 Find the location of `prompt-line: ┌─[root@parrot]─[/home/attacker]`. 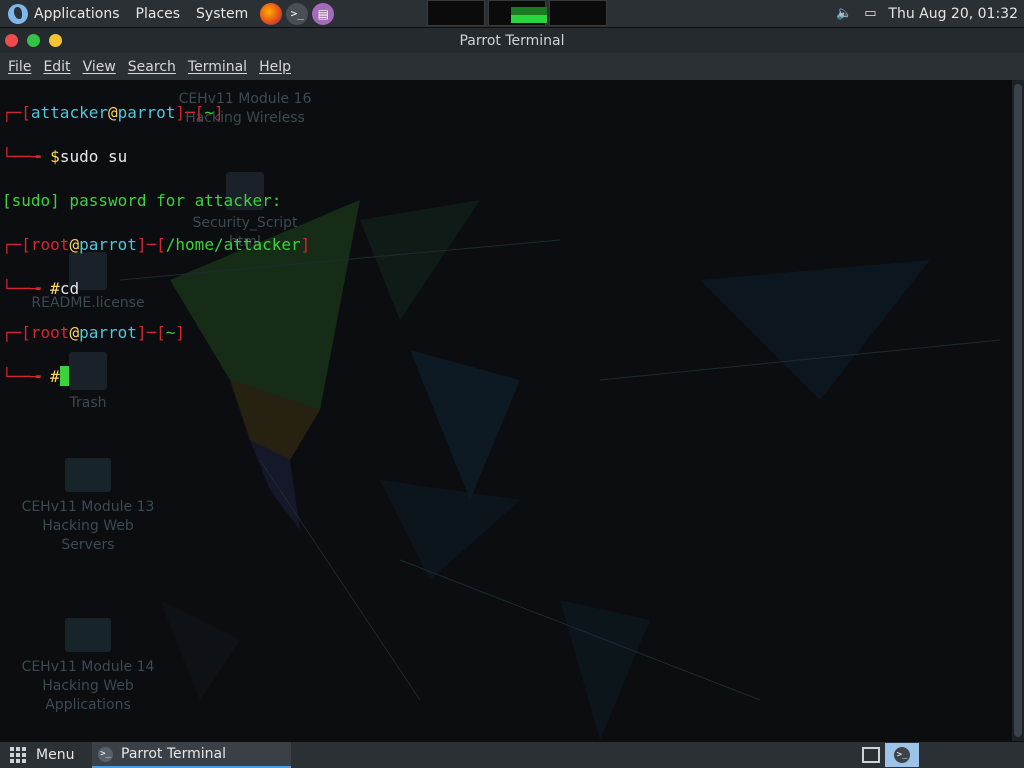

prompt-line: ┌─[root@parrot]─[/home/attacker] is located at coordinates (156, 244).